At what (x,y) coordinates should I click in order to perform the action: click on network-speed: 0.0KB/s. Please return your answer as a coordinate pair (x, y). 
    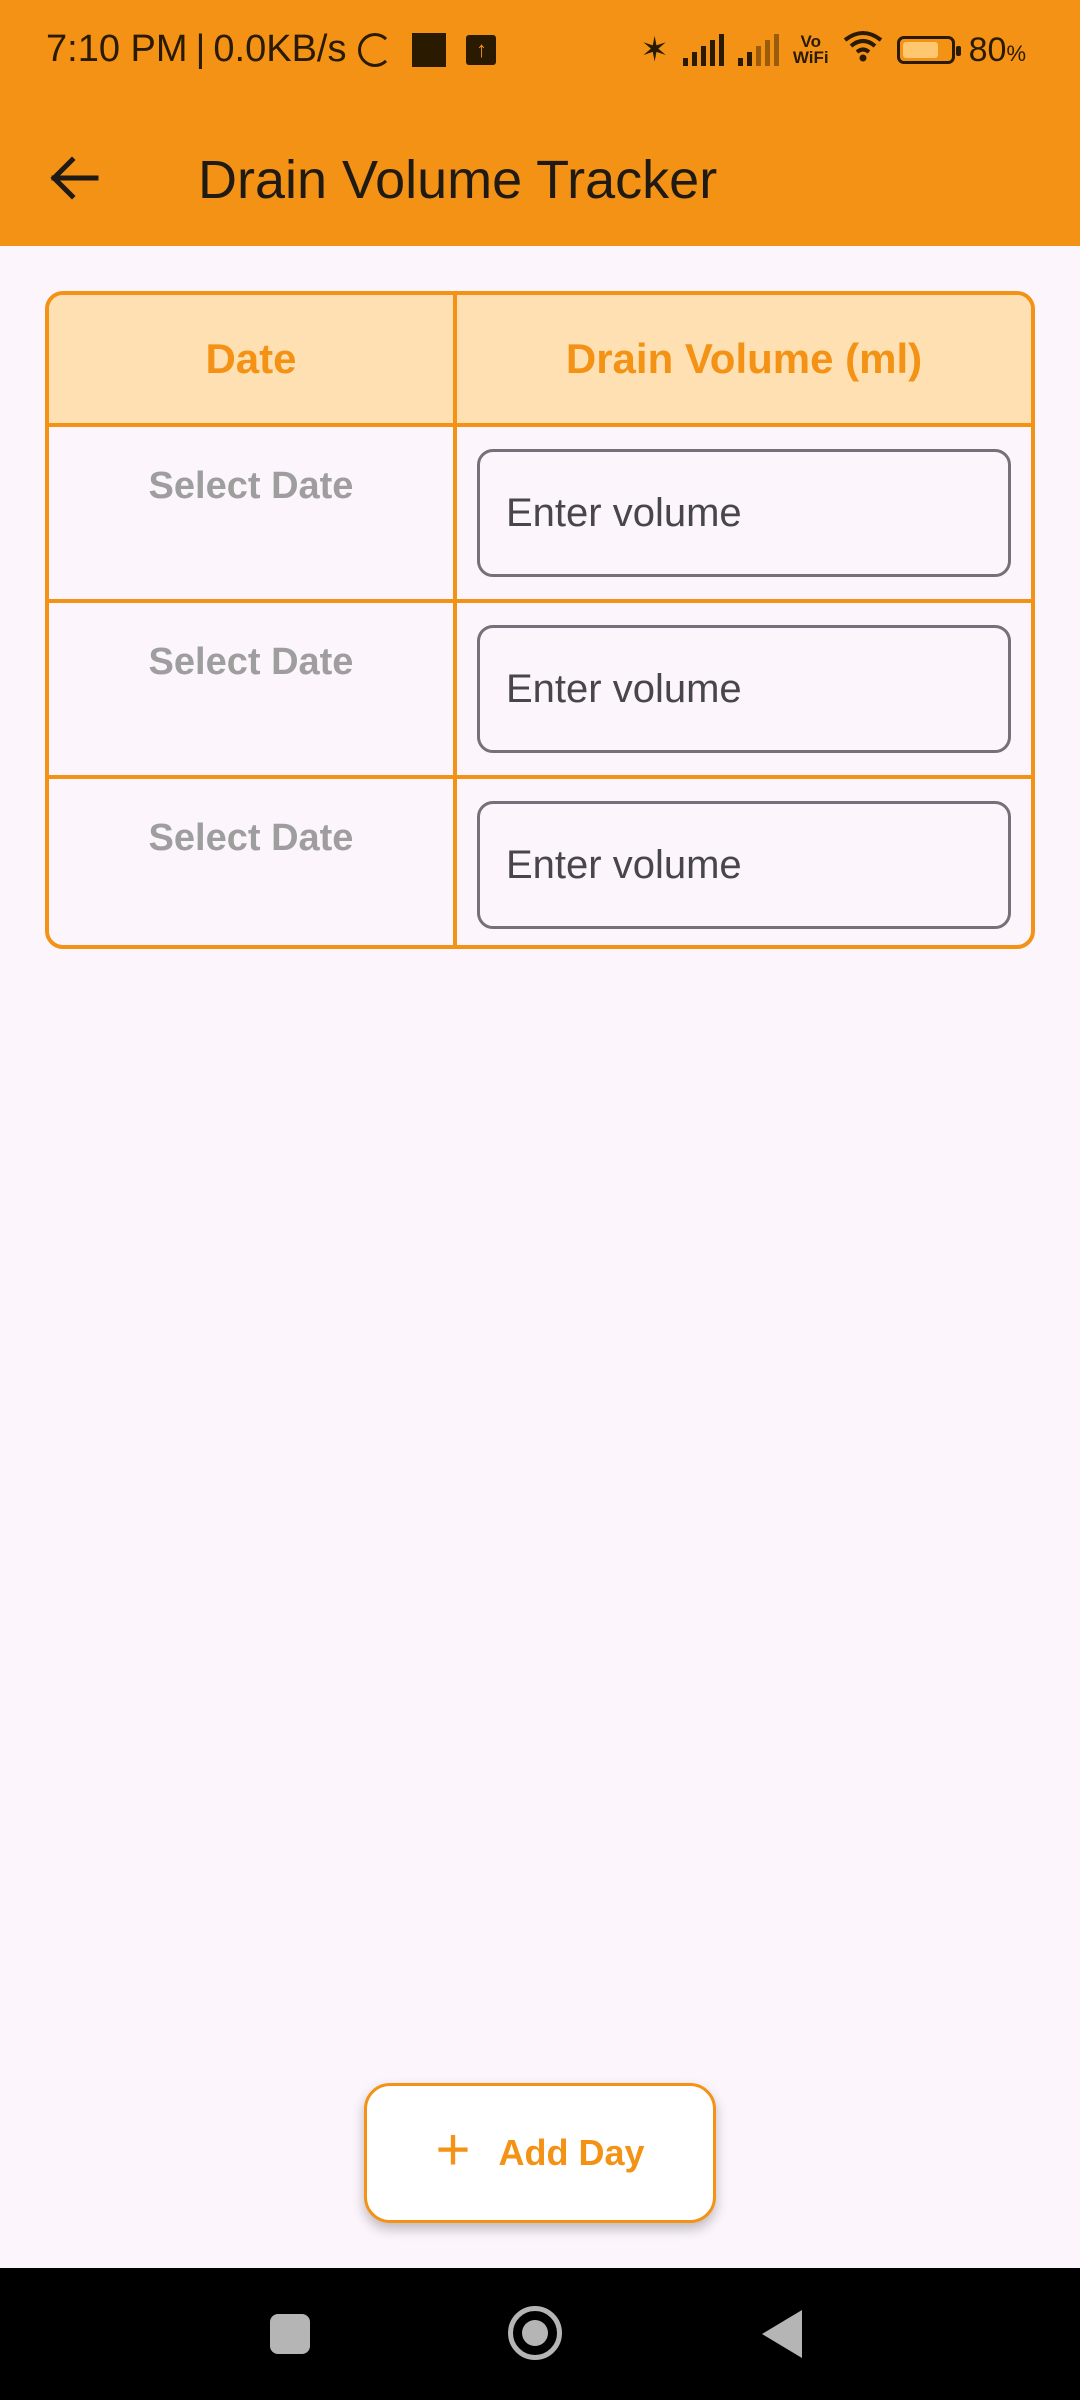
    Looking at the image, I should click on (280, 49).